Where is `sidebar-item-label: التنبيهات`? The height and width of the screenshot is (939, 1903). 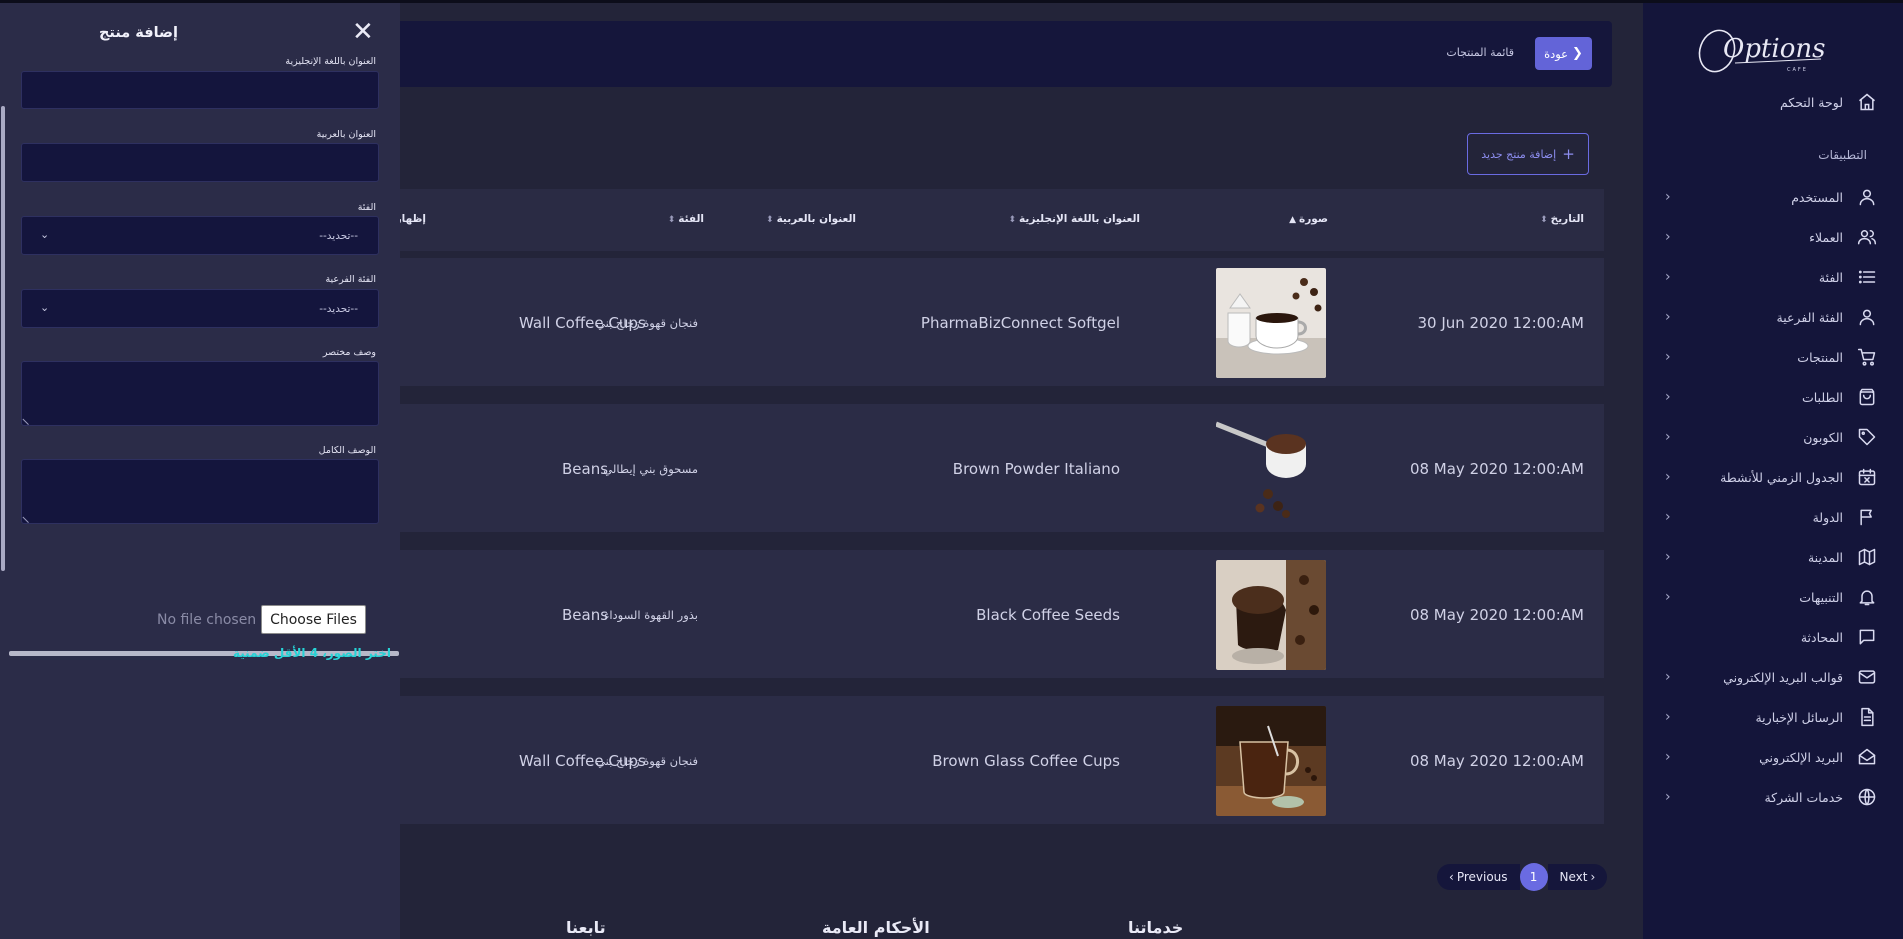 sidebar-item-label: التنبيهات is located at coordinates (1821, 597).